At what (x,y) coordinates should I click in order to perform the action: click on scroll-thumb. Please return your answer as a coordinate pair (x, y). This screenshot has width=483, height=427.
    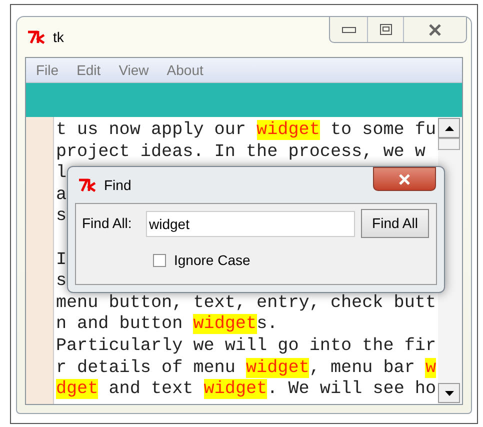
    Looking at the image, I should click on (449, 144).